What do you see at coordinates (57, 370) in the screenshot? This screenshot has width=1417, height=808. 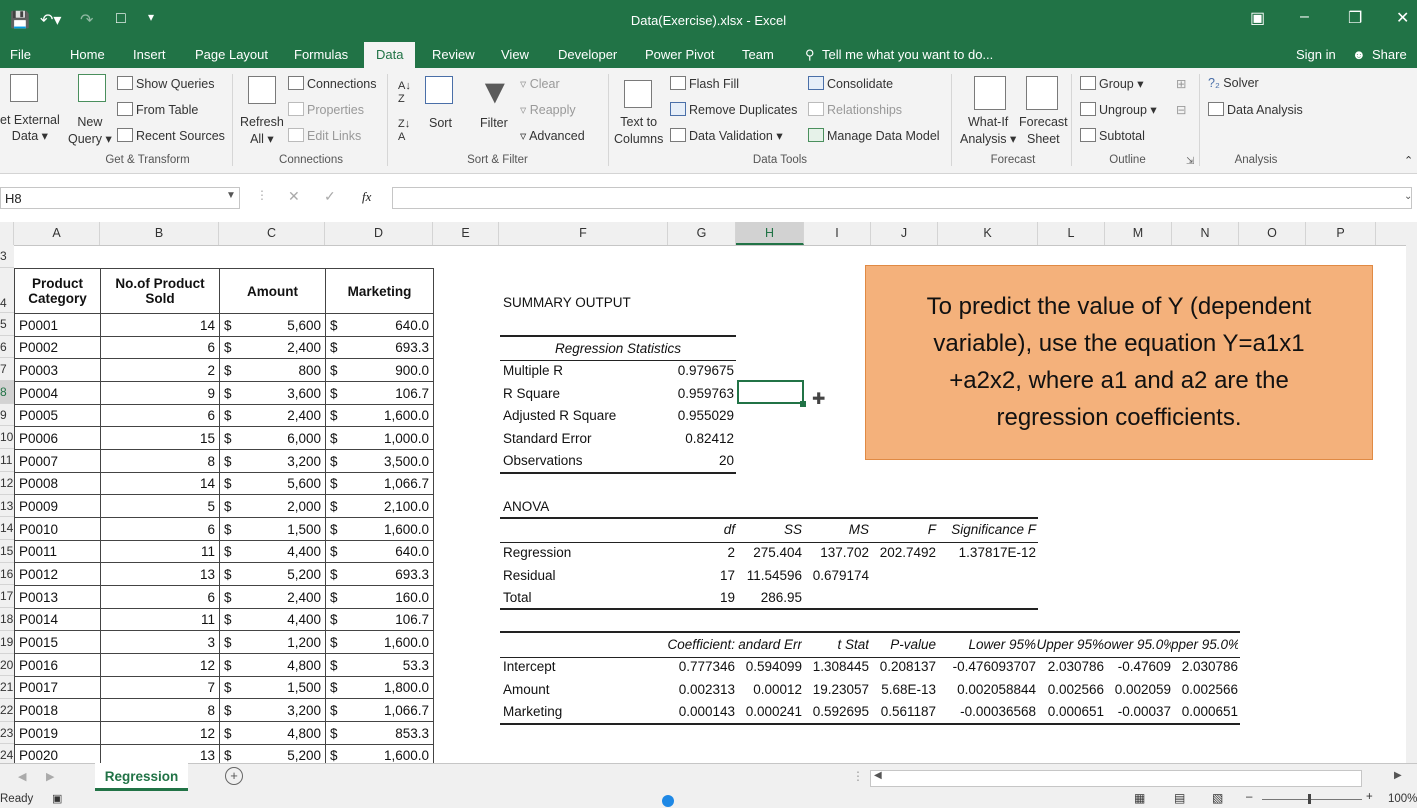 I see `cell-product-category: P0003` at bounding box center [57, 370].